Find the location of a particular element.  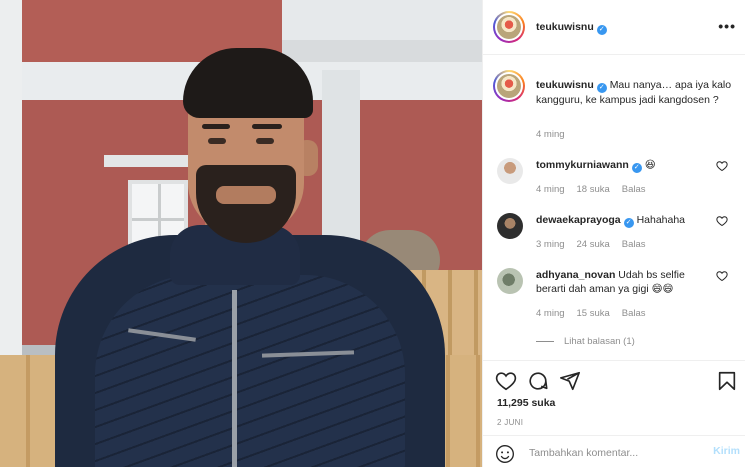

post-header: teukuwisnu ✓ ••• is located at coordinates (614, 27).